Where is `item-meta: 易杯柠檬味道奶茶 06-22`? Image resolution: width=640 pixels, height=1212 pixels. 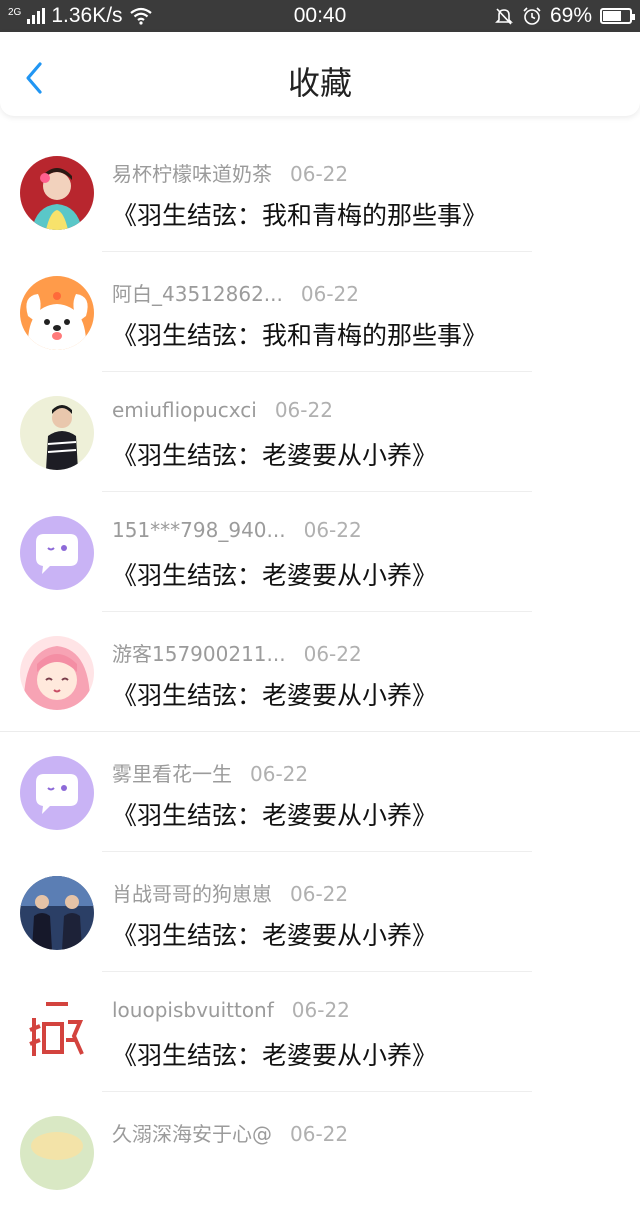
item-meta: 易杯柠檬味道奶茶 06-22 is located at coordinates (230, 172).